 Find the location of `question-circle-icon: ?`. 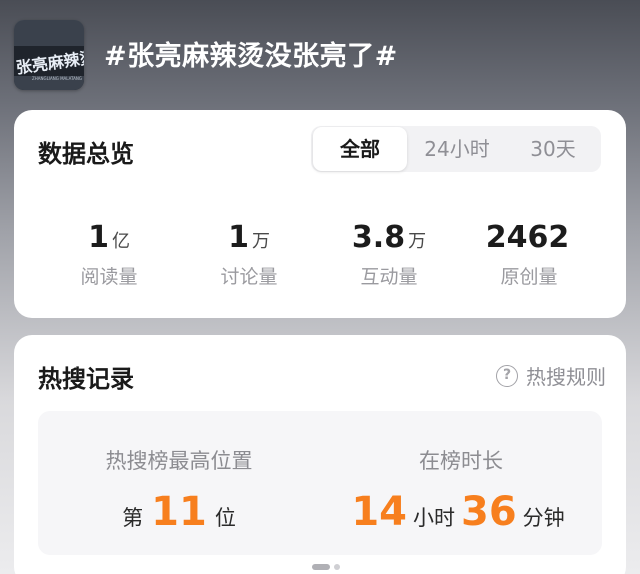

question-circle-icon: ? is located at coordinates (507, 375).